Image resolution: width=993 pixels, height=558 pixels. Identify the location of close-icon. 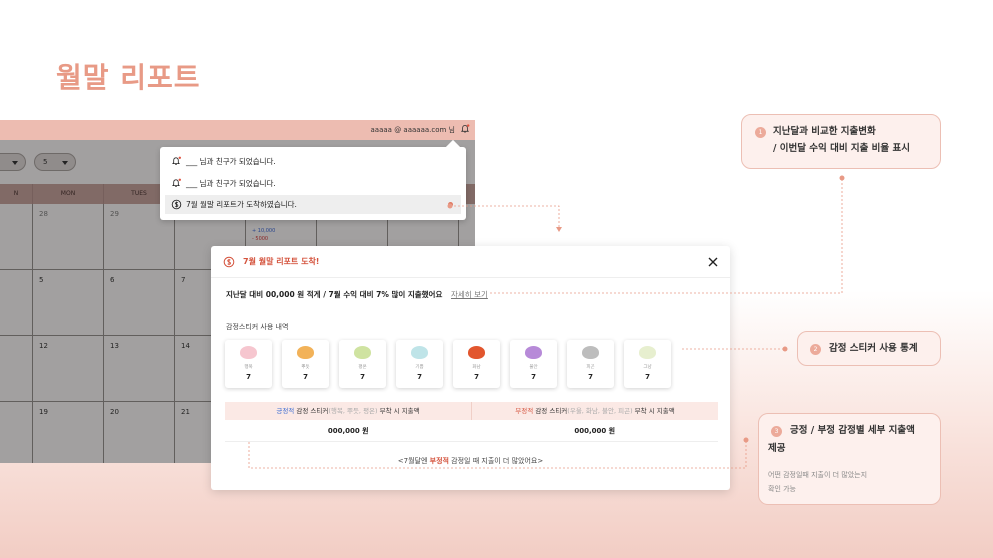
(713, 262).